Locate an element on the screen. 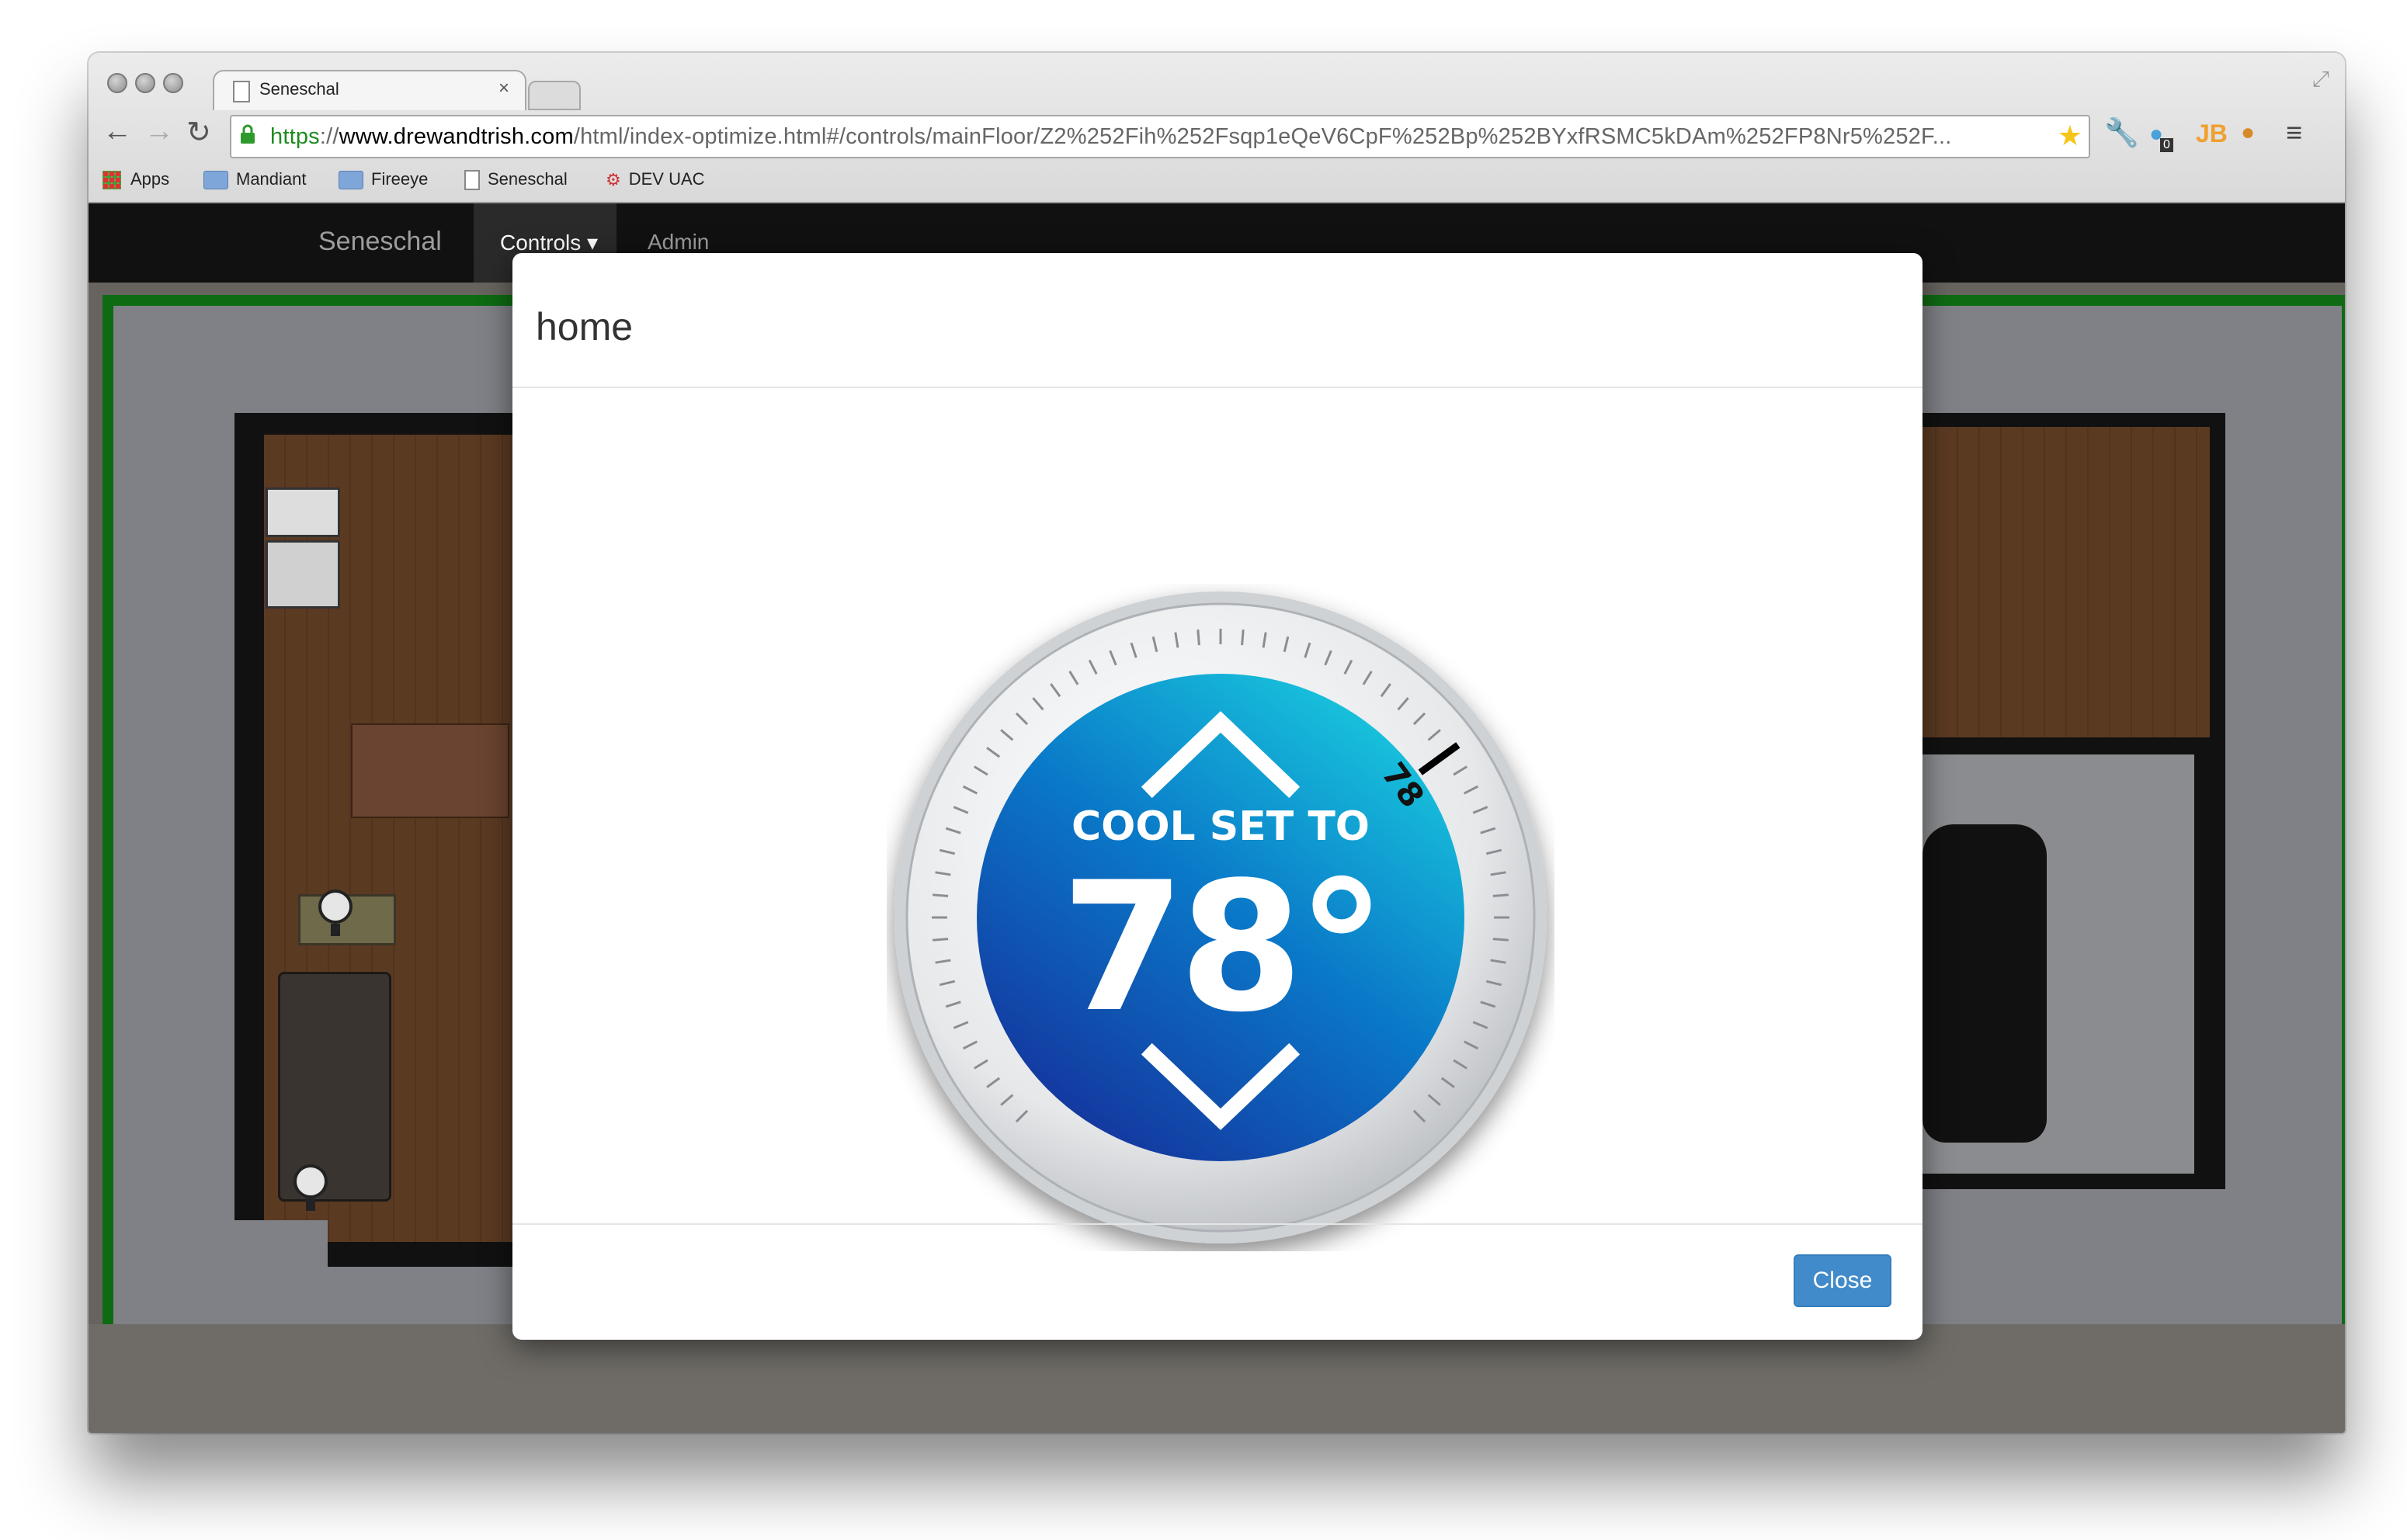  thermostat-mode-label: COOL SET TO is located at coordinates (1221, 826).